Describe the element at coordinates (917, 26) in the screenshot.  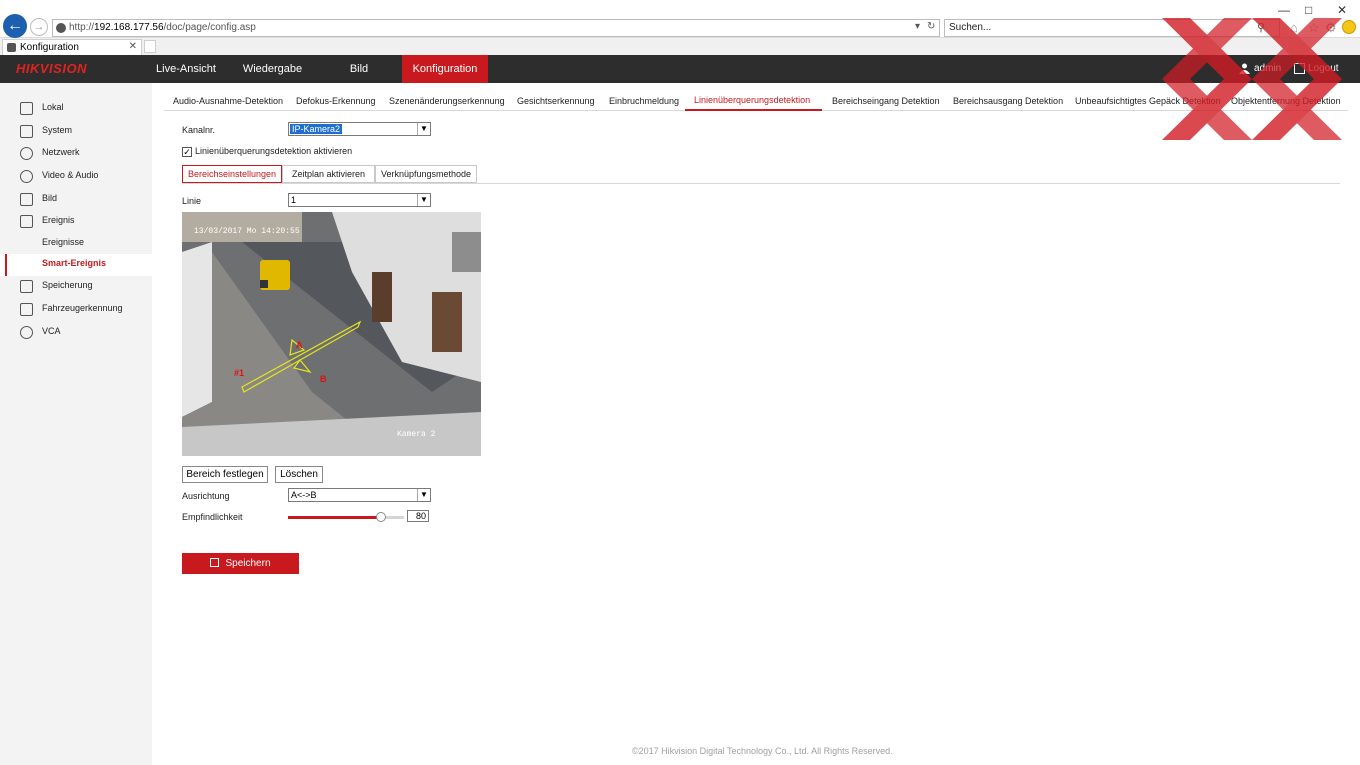
I see `dropdown-arrow-icon: ▾` at that location.